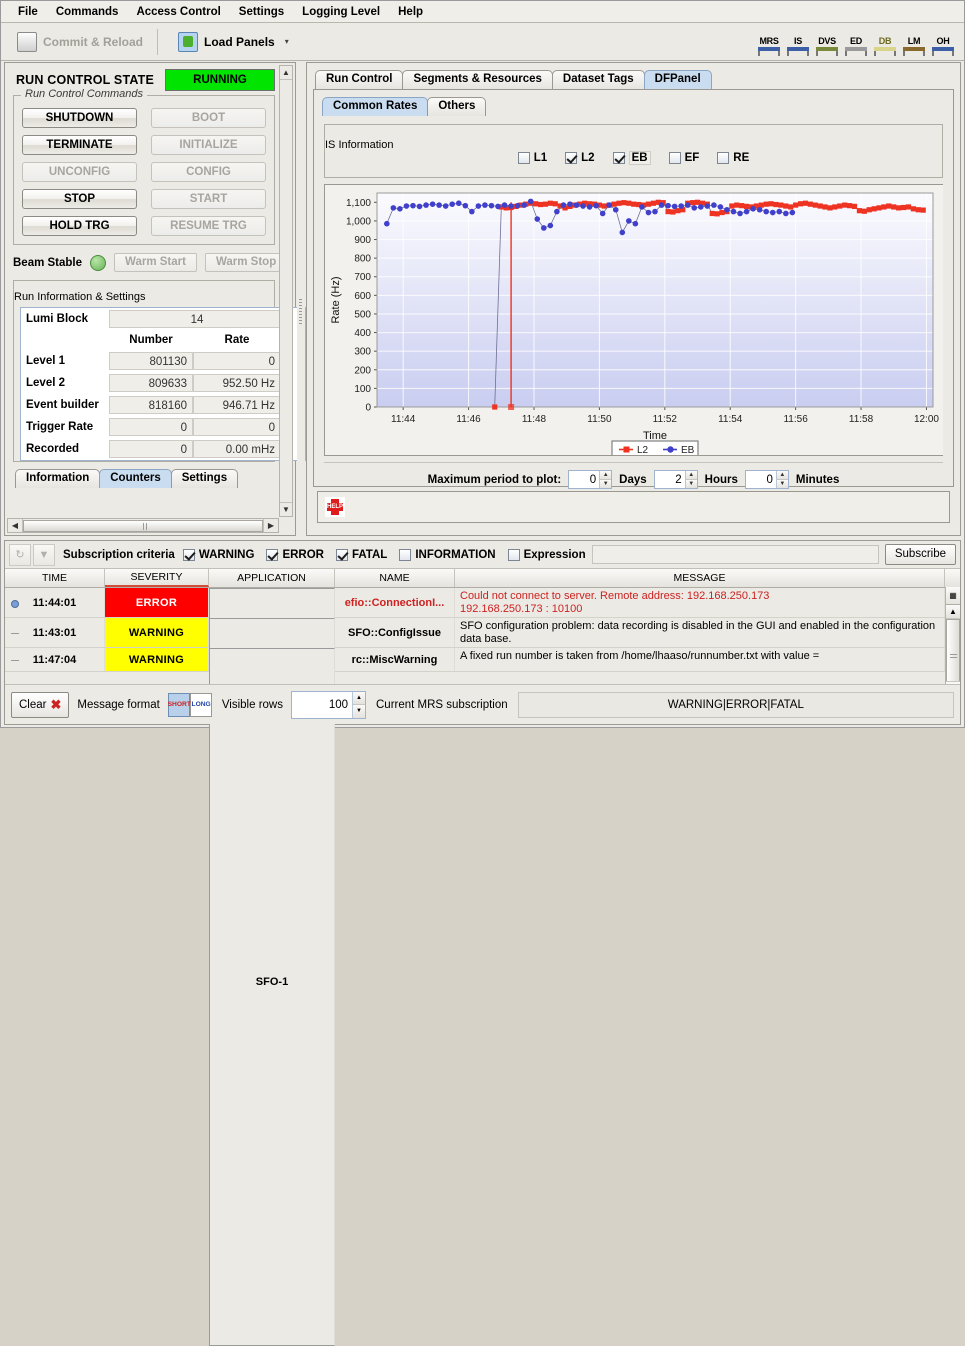  I want to click on db-icon: DB, so click(885, 42).